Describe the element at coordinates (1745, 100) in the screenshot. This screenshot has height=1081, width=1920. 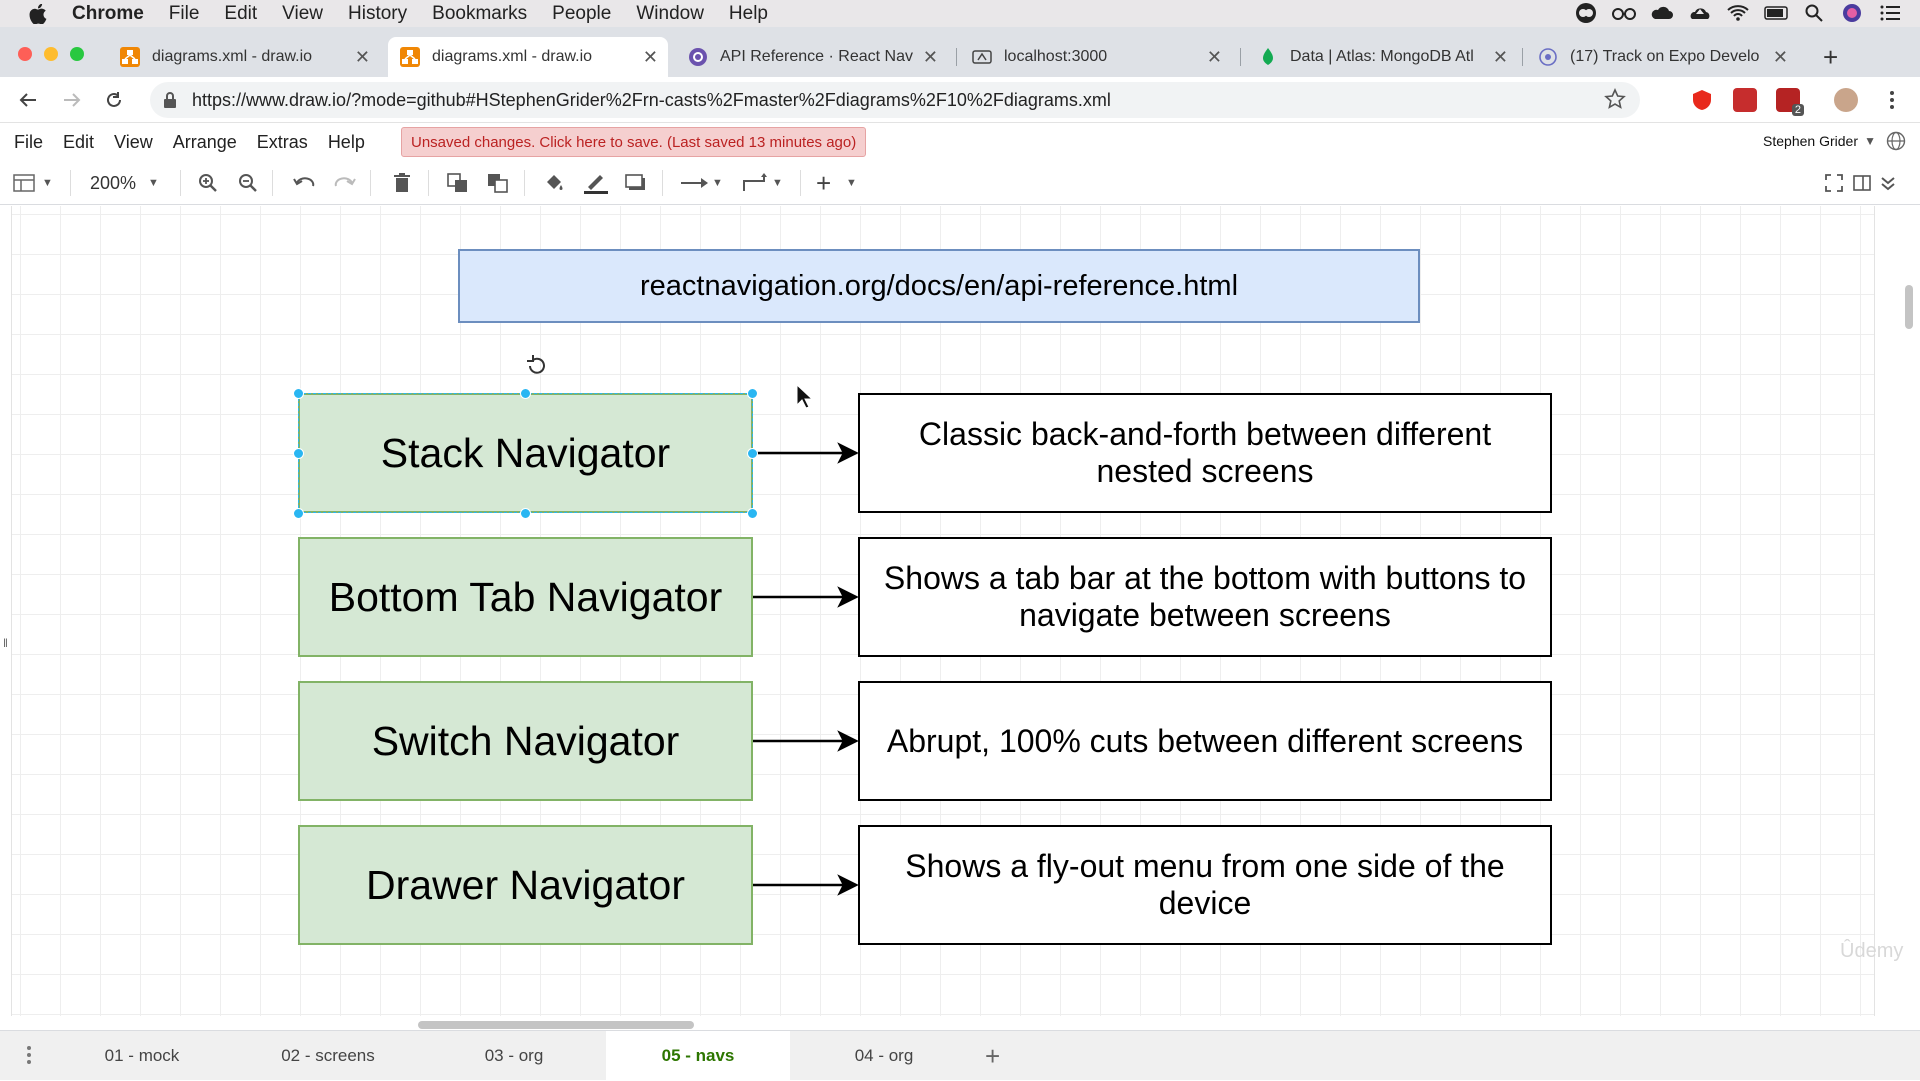
I see `extension-red-icon` at that location.